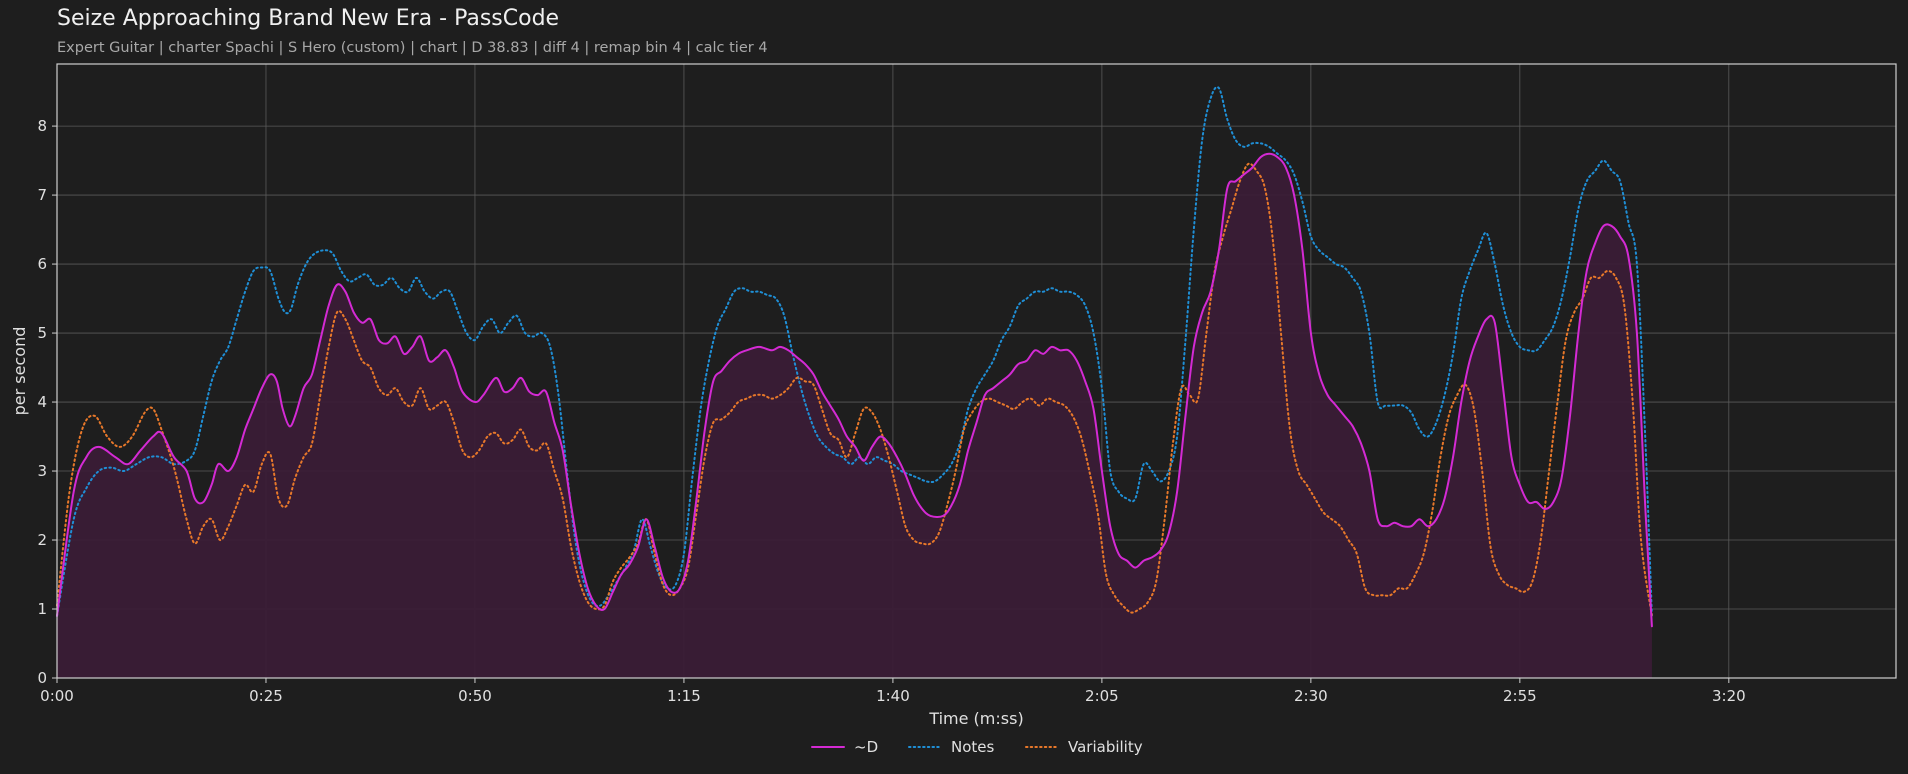 This screenshot has height=774, width=1908. I want to click on y-tick-label: 6, so click(42, 264).